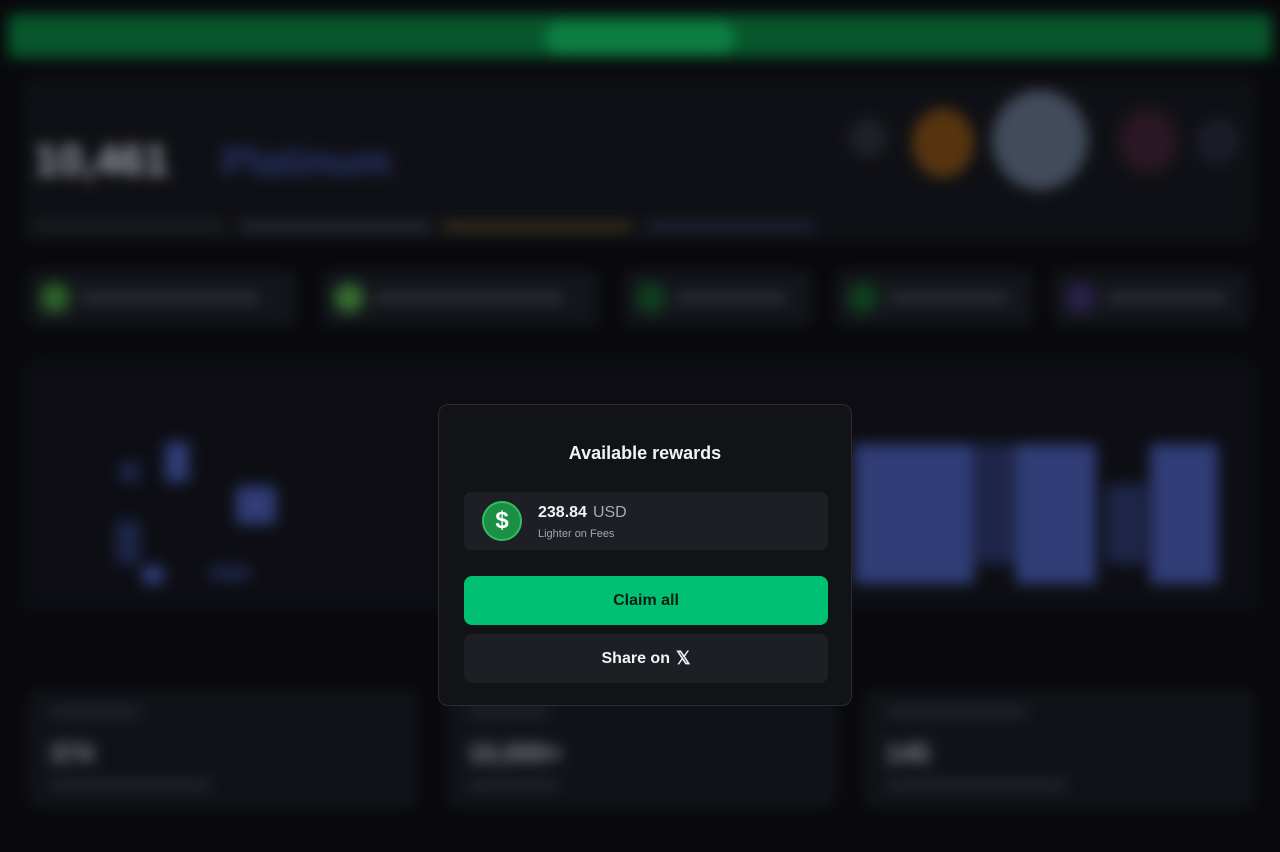  What do you see at coordinates (645, 453) in the screenshot?
I see `modal-title: Available rewards` at bounding box center [645, 453].